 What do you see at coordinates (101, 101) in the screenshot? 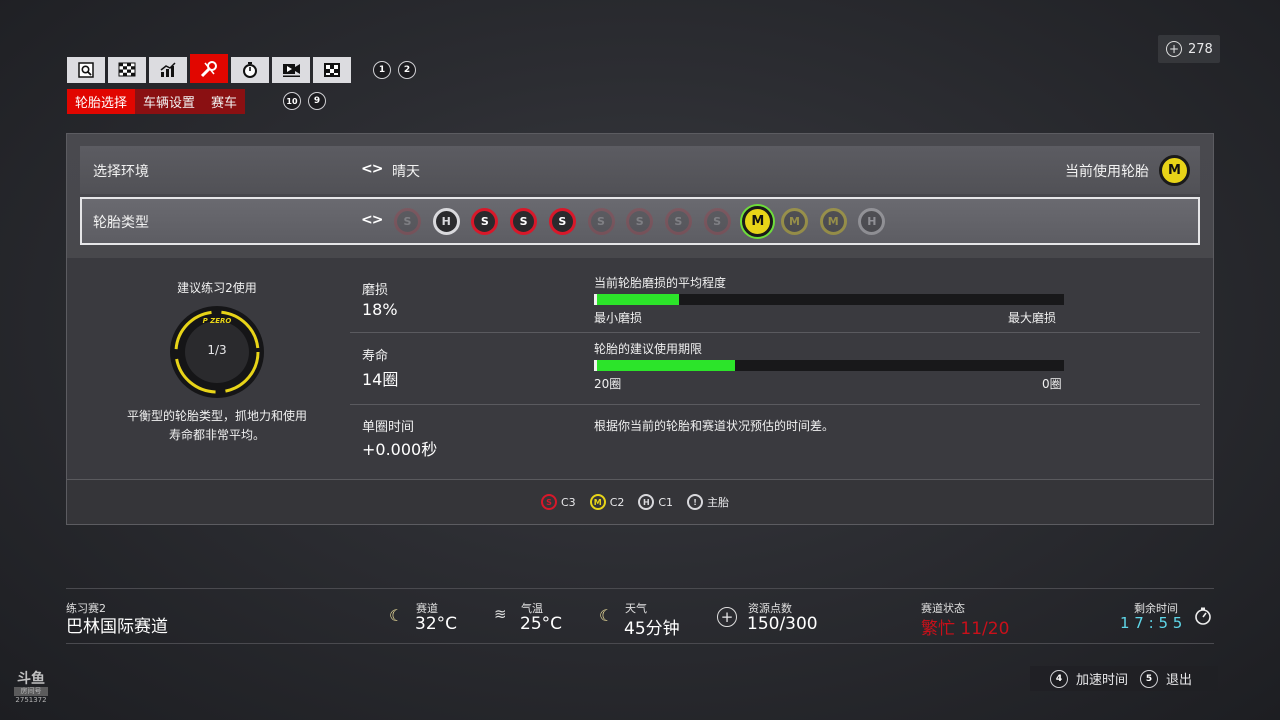
I see `tab-tyre-selection: 轮胎选择` at bounding box center [101, 101].